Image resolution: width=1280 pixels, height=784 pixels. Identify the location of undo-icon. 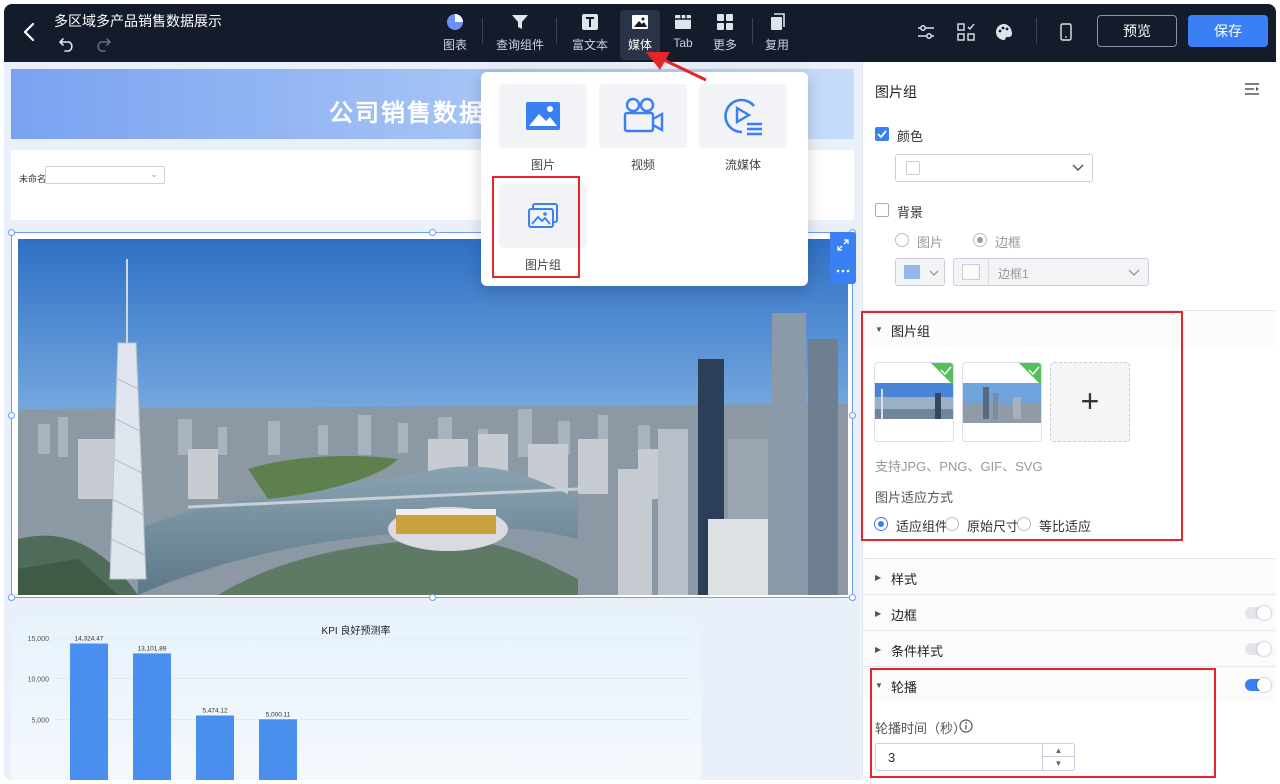
(67, 44).